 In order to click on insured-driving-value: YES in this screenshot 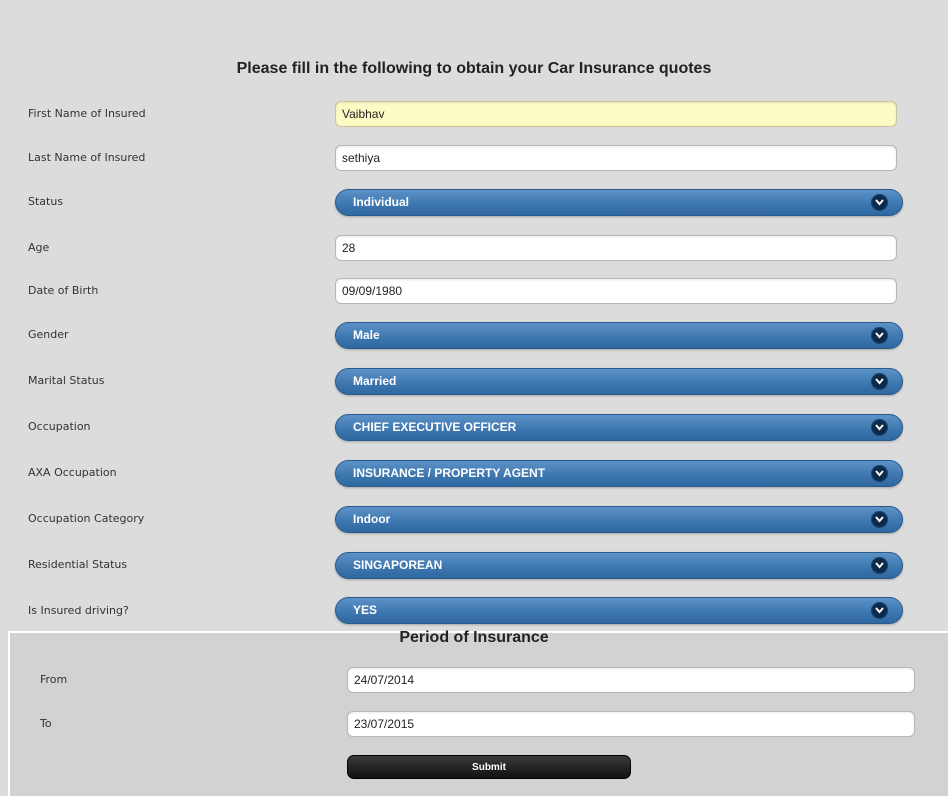, I will do `click(365, 610)`.